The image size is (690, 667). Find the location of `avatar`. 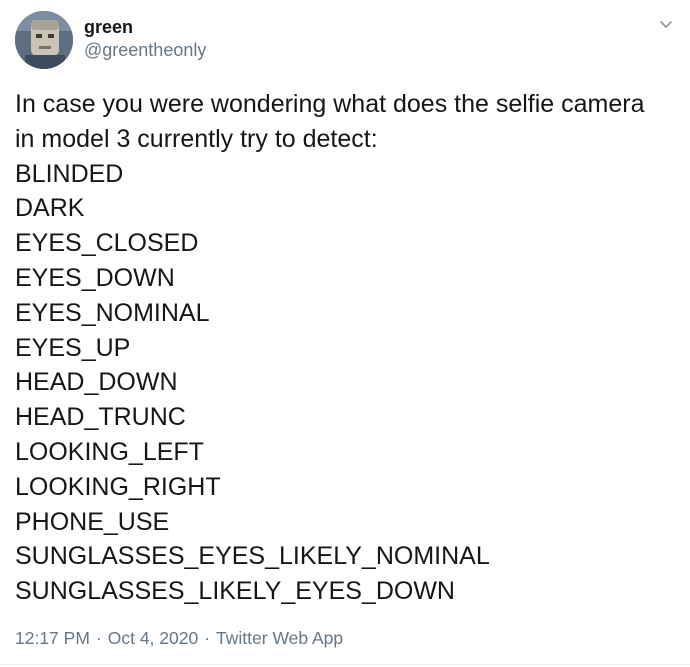

avatar is located at coordinates (44, 40).